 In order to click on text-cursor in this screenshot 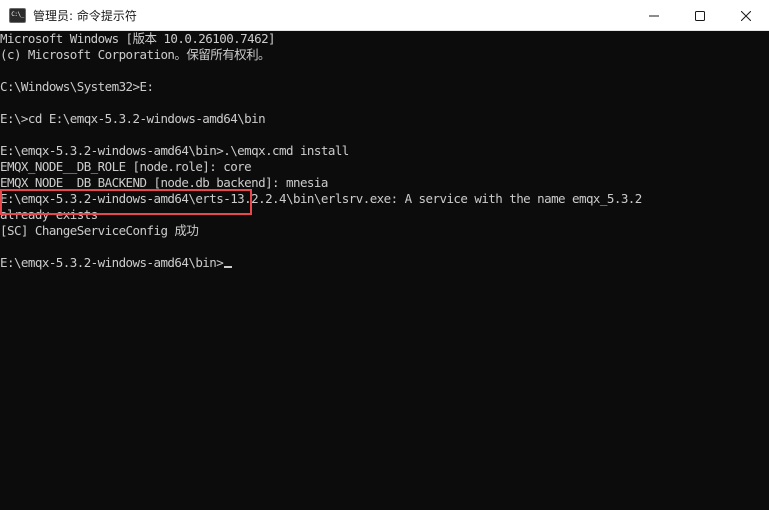, I will do `click(228, 267)`.